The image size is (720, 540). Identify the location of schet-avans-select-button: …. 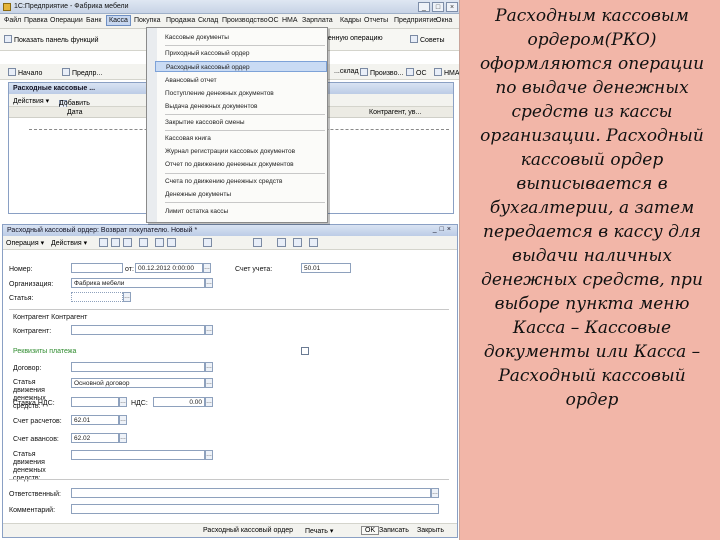
(123, 438).